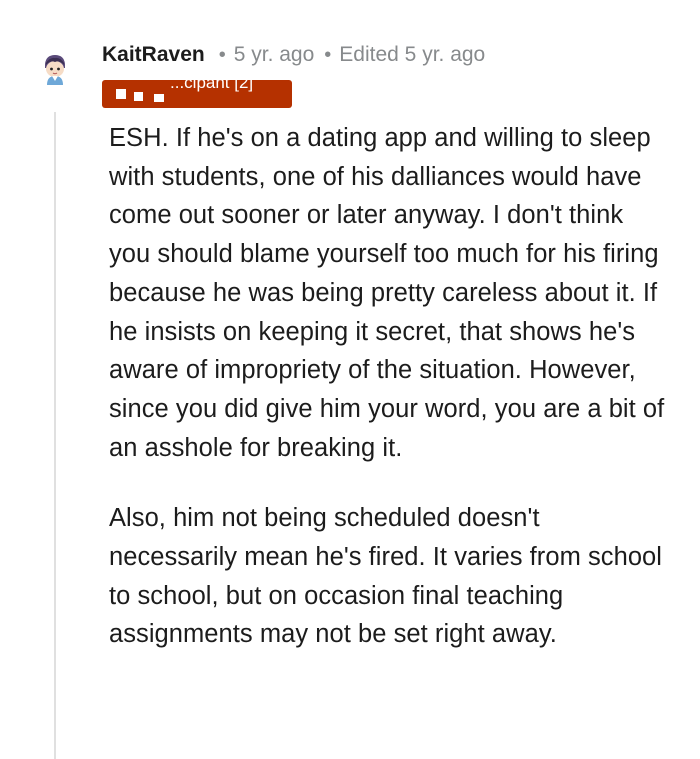  What do you see at coordinates (197, 94) in the screenshot?
I see `user-flair-badge: ...cipant [2]` at bounding box center [197, 94].